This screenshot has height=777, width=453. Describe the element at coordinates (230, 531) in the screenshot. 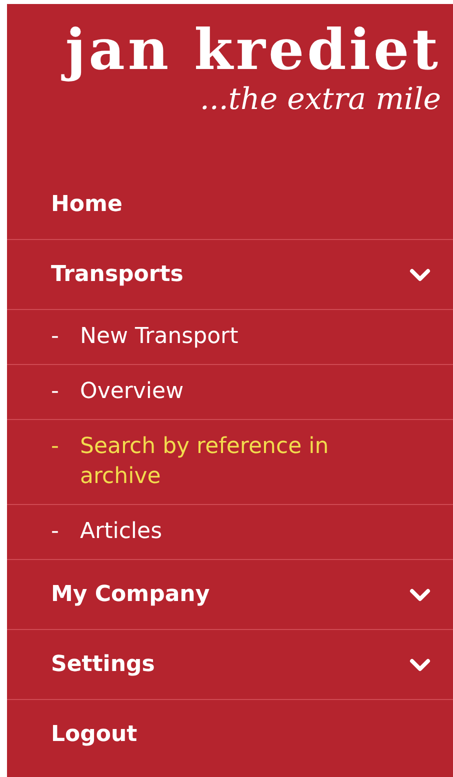

I see `submenu-item: - Articles` at that location.